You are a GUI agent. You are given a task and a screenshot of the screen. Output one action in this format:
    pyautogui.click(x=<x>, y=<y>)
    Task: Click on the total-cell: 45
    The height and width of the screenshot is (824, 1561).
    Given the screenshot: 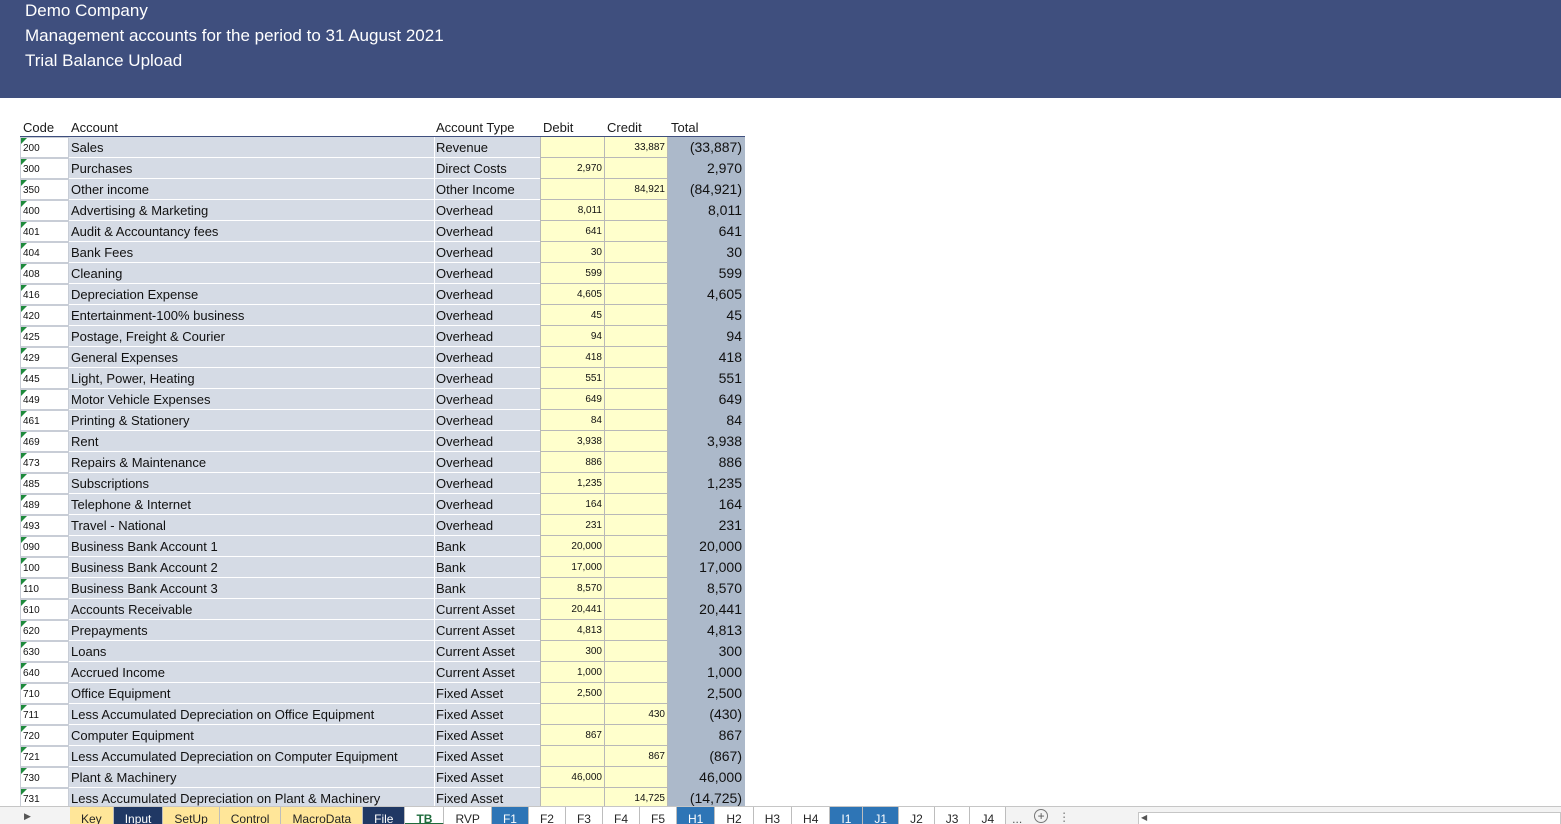 What is the action you would take?
    pyautogui.click(x=706, y=315)
    